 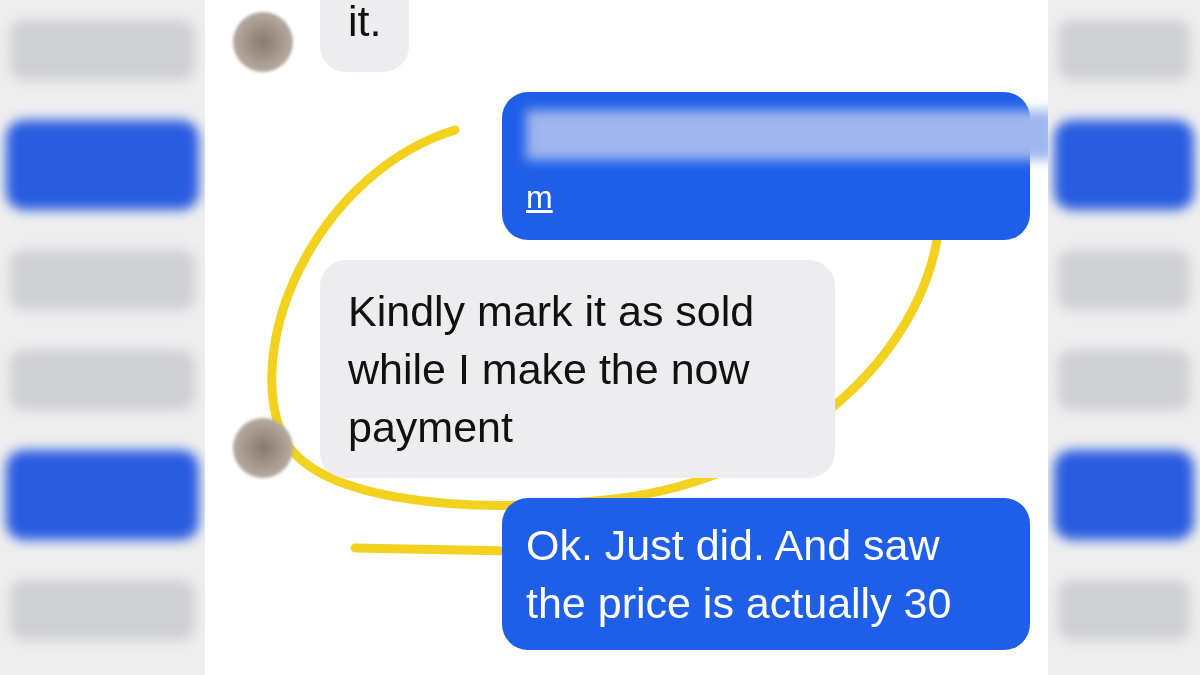 What do you see at coordinates (577, 369) in the screenshot?
I see `message-bubble: Kindly mark it as sold while I make the now payment` at bounding box center [577, 369].